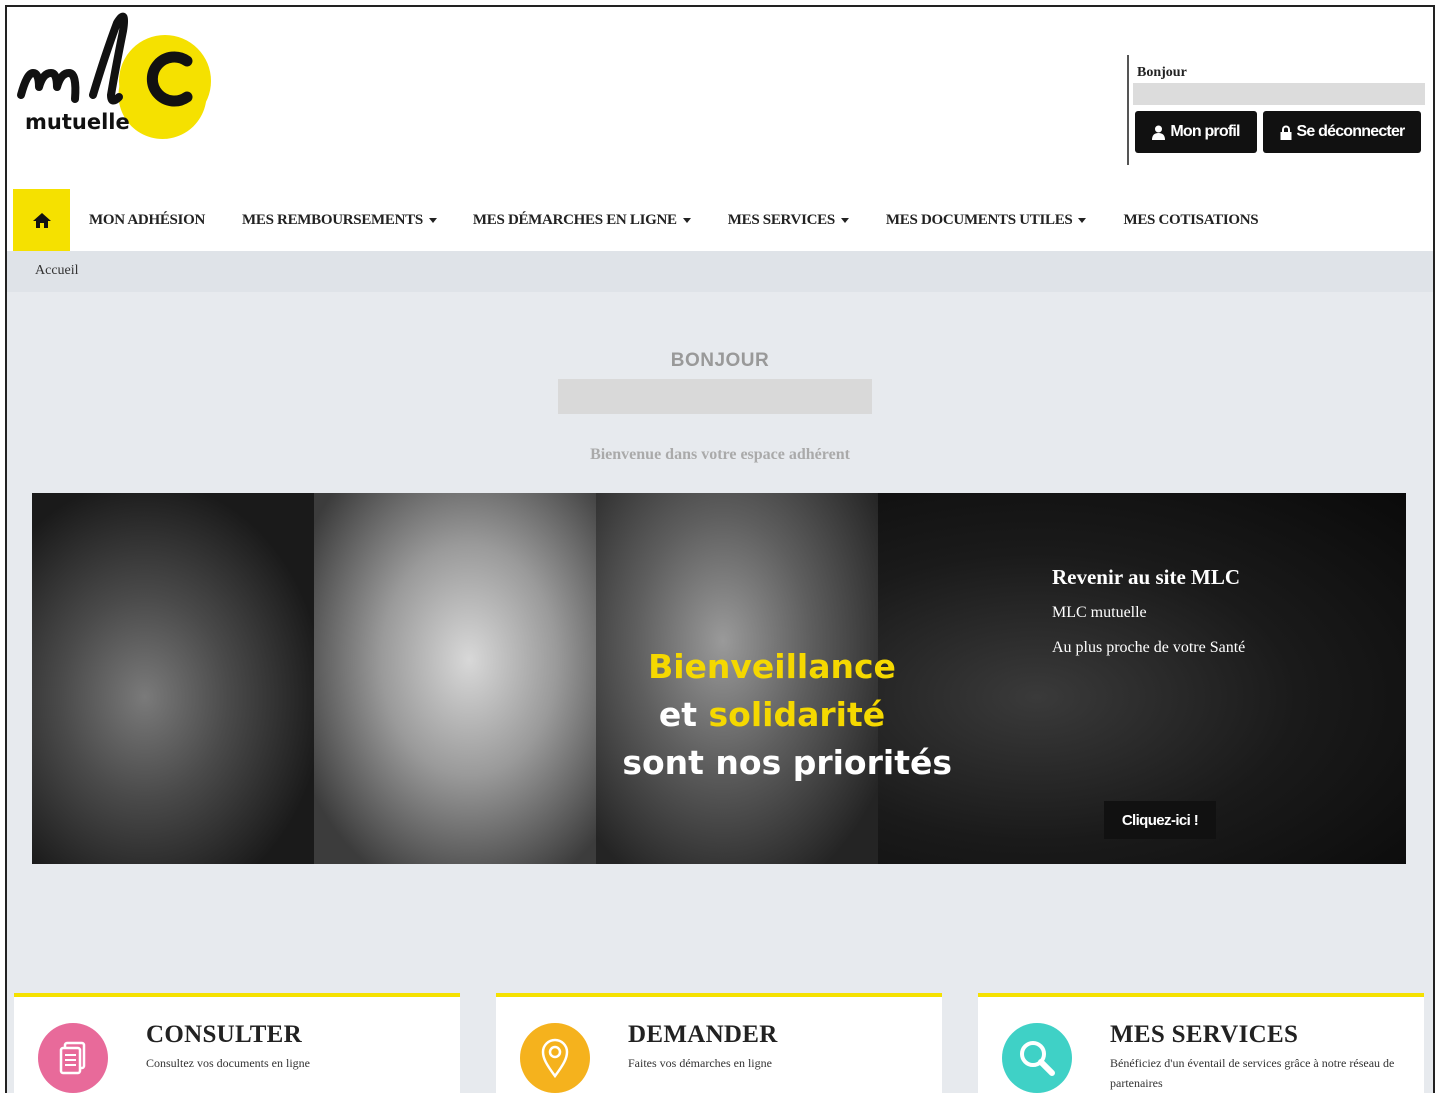  I want to click on slogan-line-1: Bienveillance, so click(772, 666).